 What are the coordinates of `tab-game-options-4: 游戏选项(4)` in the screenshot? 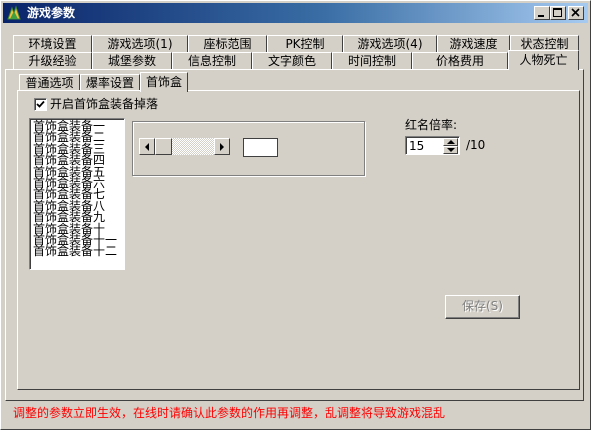 It's located at (390, 43).